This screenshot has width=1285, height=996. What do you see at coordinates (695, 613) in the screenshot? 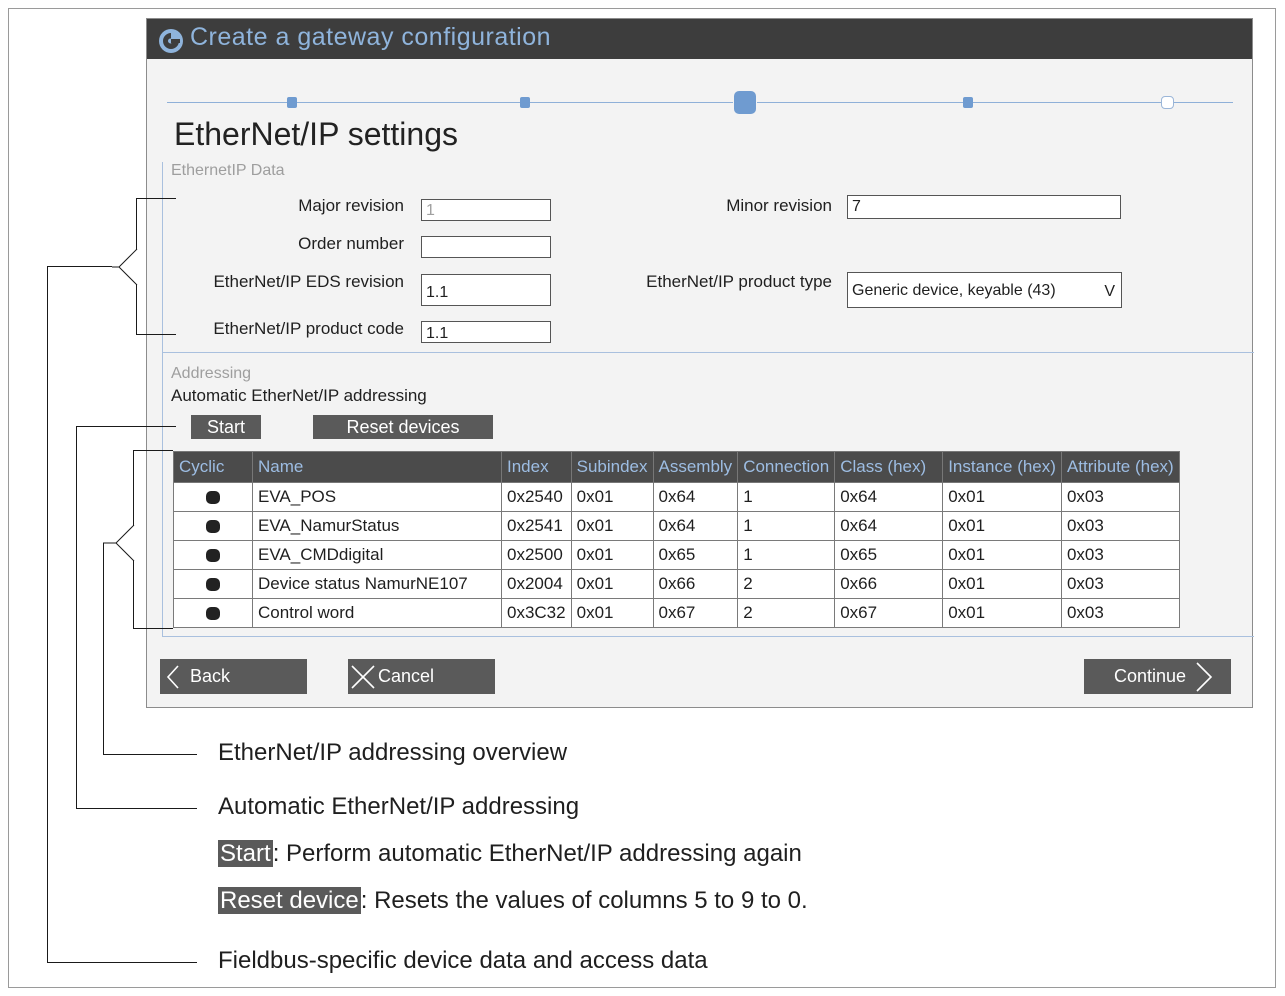
I see `cell-assembly: 0x67` at bounding box center [695, 613].